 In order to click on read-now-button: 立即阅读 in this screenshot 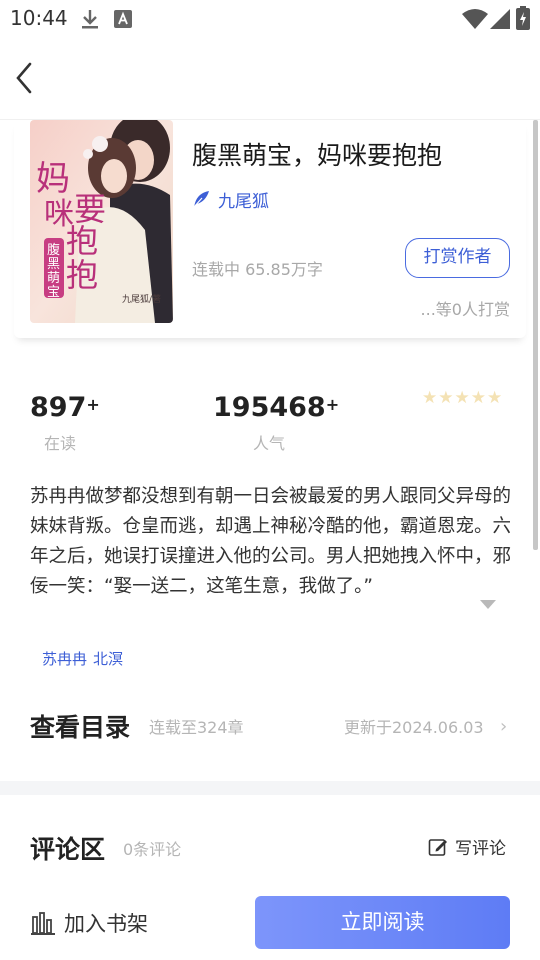, I will do `click(382, 922)`.